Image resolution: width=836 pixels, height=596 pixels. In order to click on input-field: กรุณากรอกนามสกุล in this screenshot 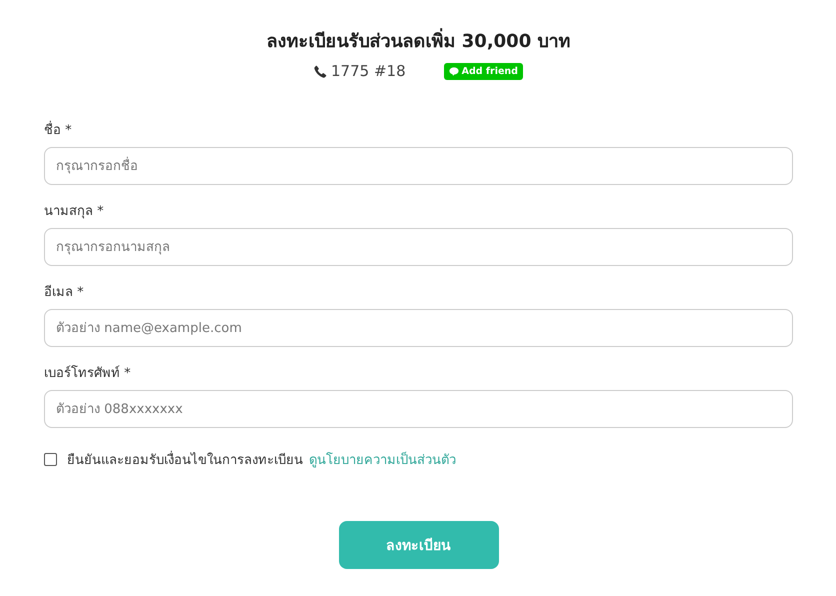, I will do `click(418, 247)`.